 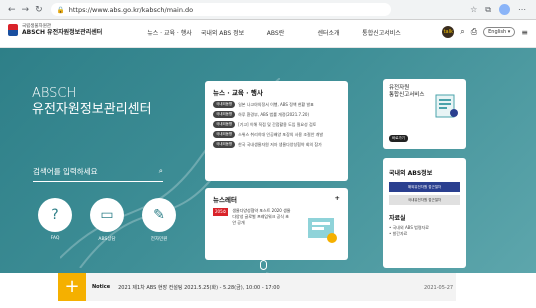 I want to click on language-label: English, so click(x=497, y=32).